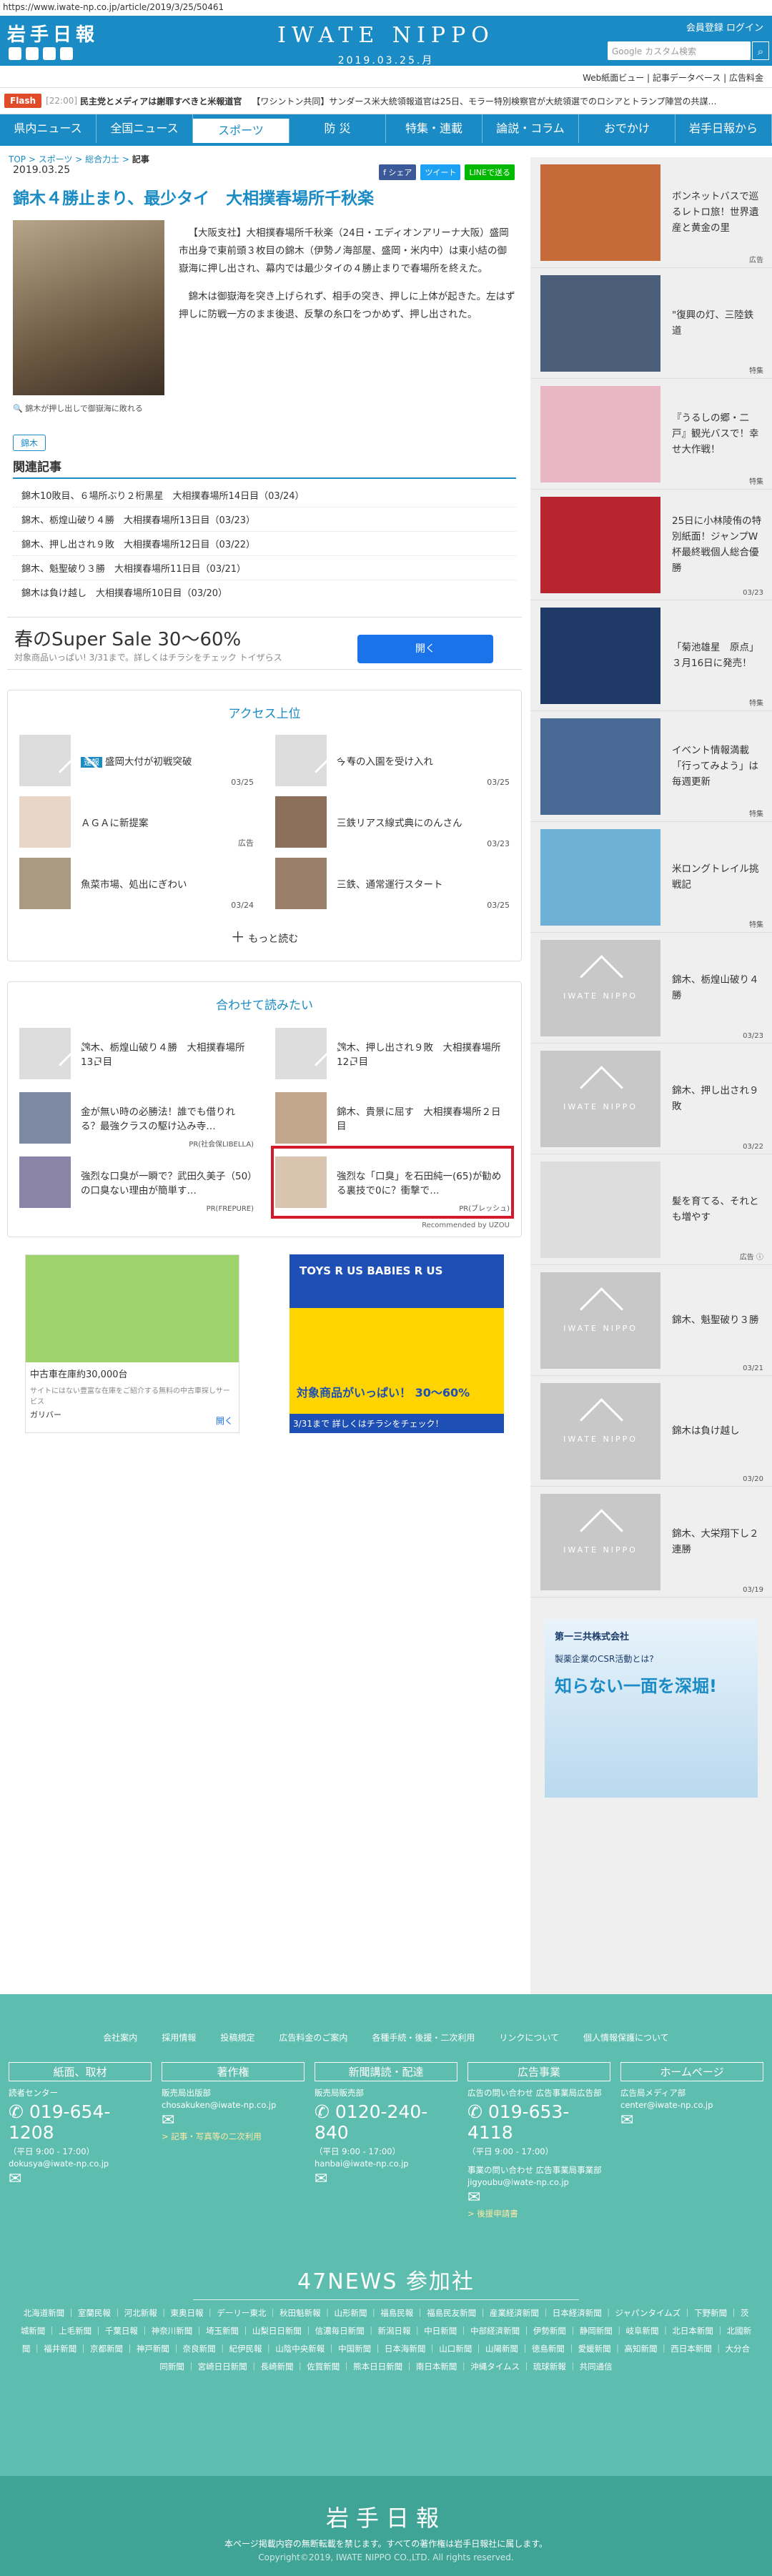 The image size is (772, 2576). I want to click on contact-heading: ホームページ, so click(691, 2072).